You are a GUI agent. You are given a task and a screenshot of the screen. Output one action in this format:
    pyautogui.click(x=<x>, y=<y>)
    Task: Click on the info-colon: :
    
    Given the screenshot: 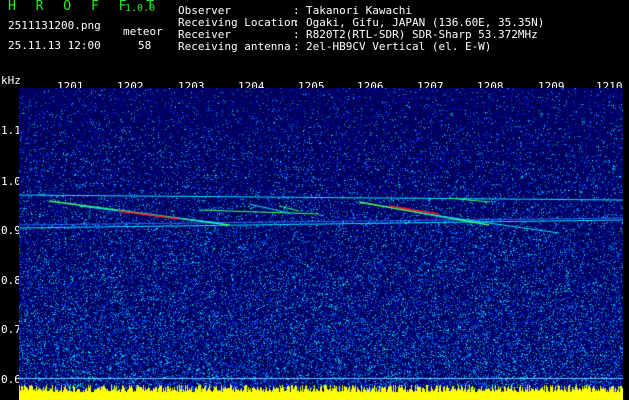 What is the action you would take?
    pyautogui.click(x=296, y=46)
    